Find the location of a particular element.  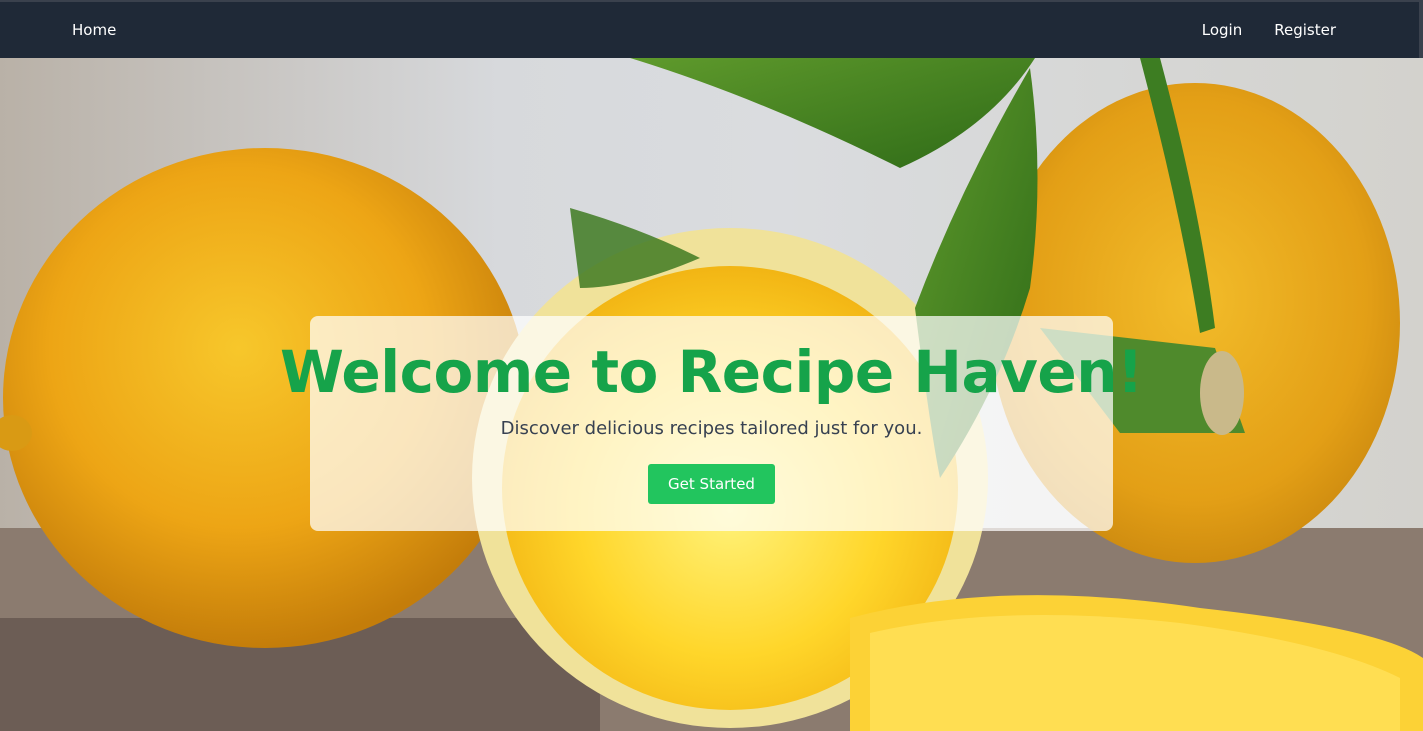

hero-title: Welcome to Recipe Haven! is located at coordinates (711, 372).